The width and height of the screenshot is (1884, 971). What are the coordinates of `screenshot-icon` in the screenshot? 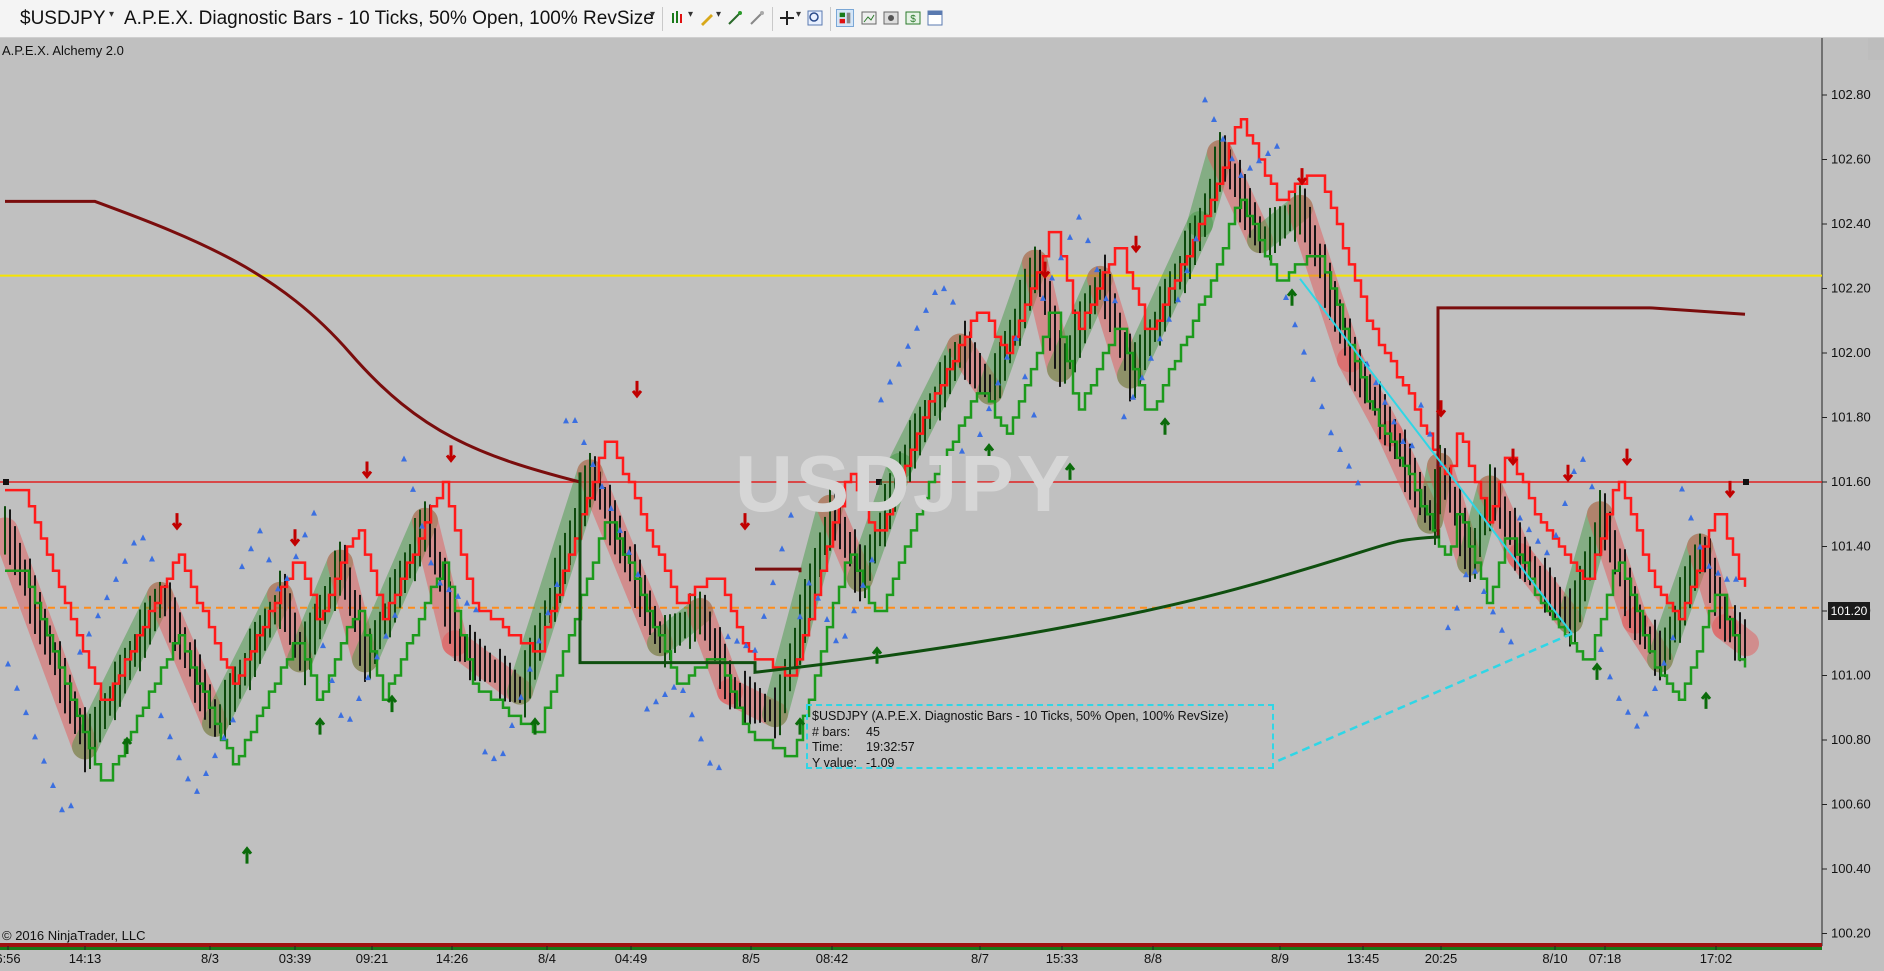 It's located at (869, 18).